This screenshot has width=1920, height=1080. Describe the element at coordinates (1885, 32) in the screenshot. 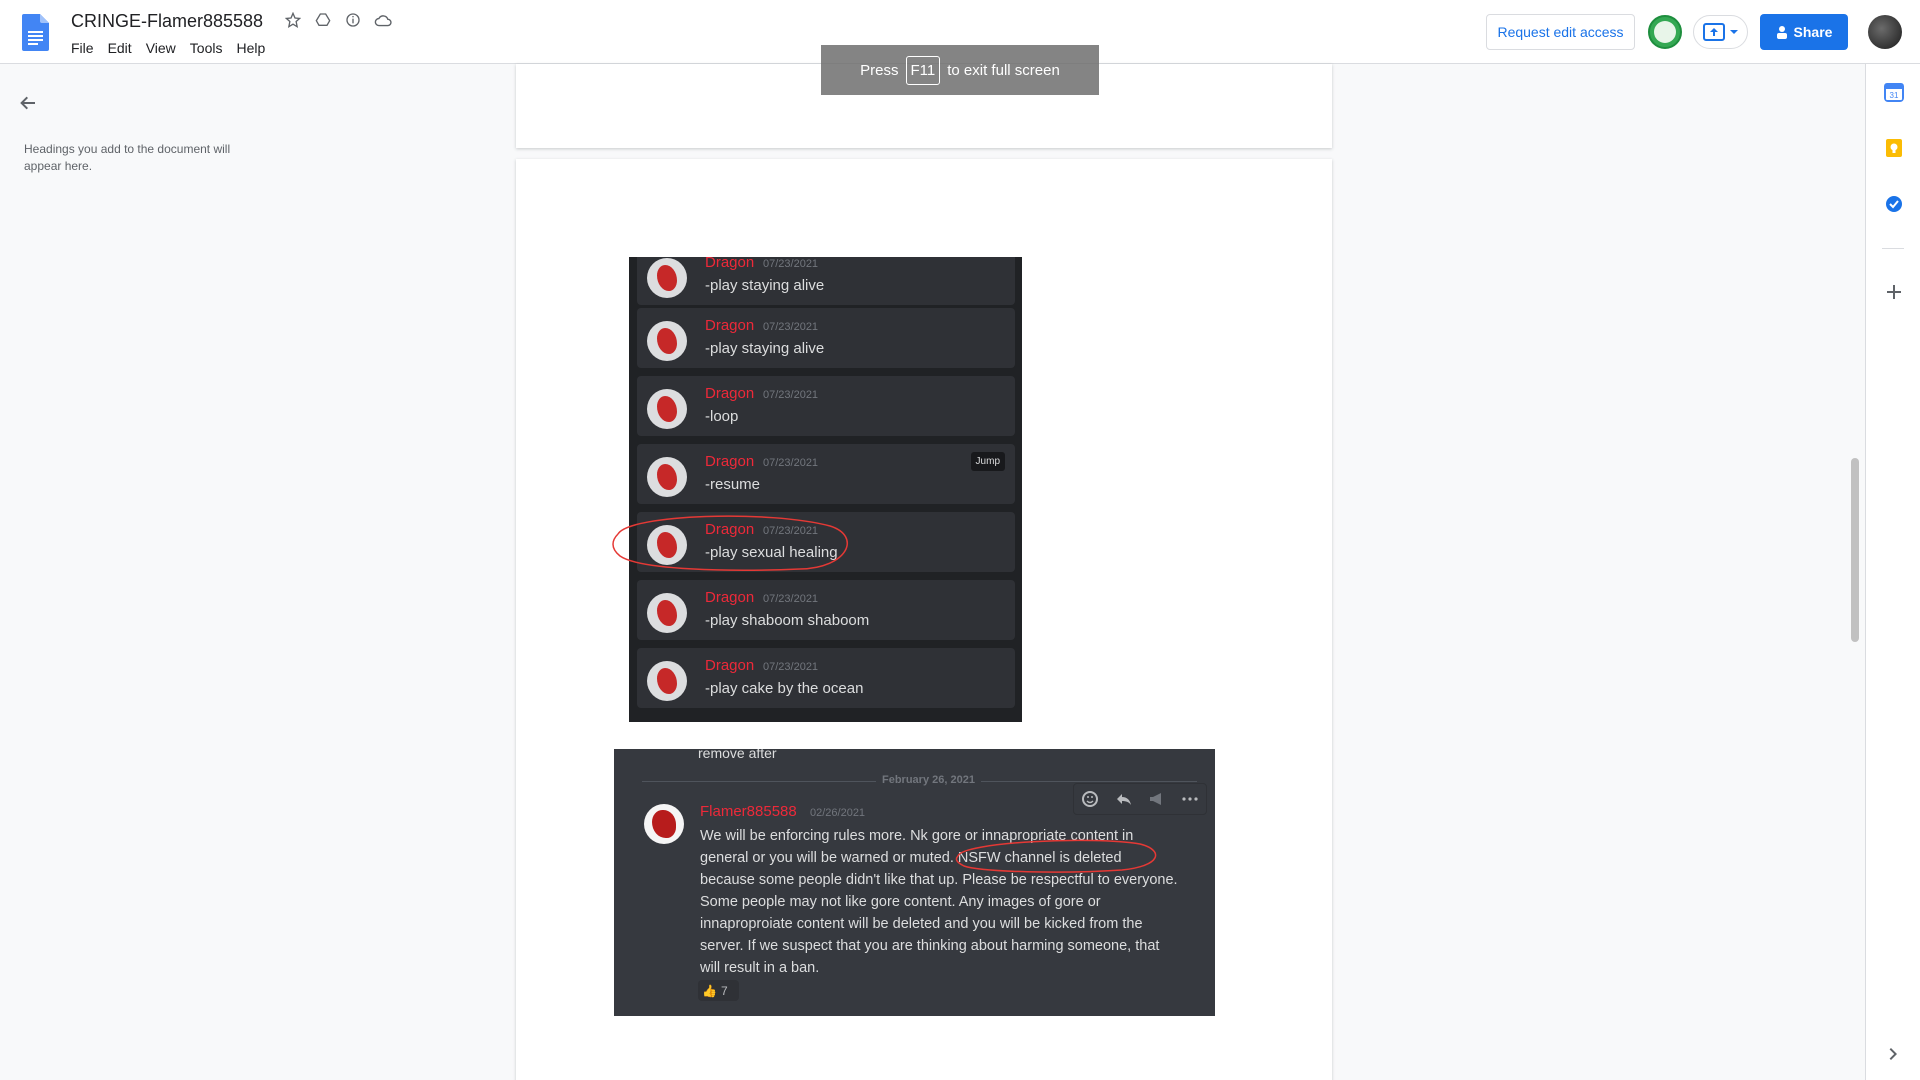

I see `user-avatar` at that location.